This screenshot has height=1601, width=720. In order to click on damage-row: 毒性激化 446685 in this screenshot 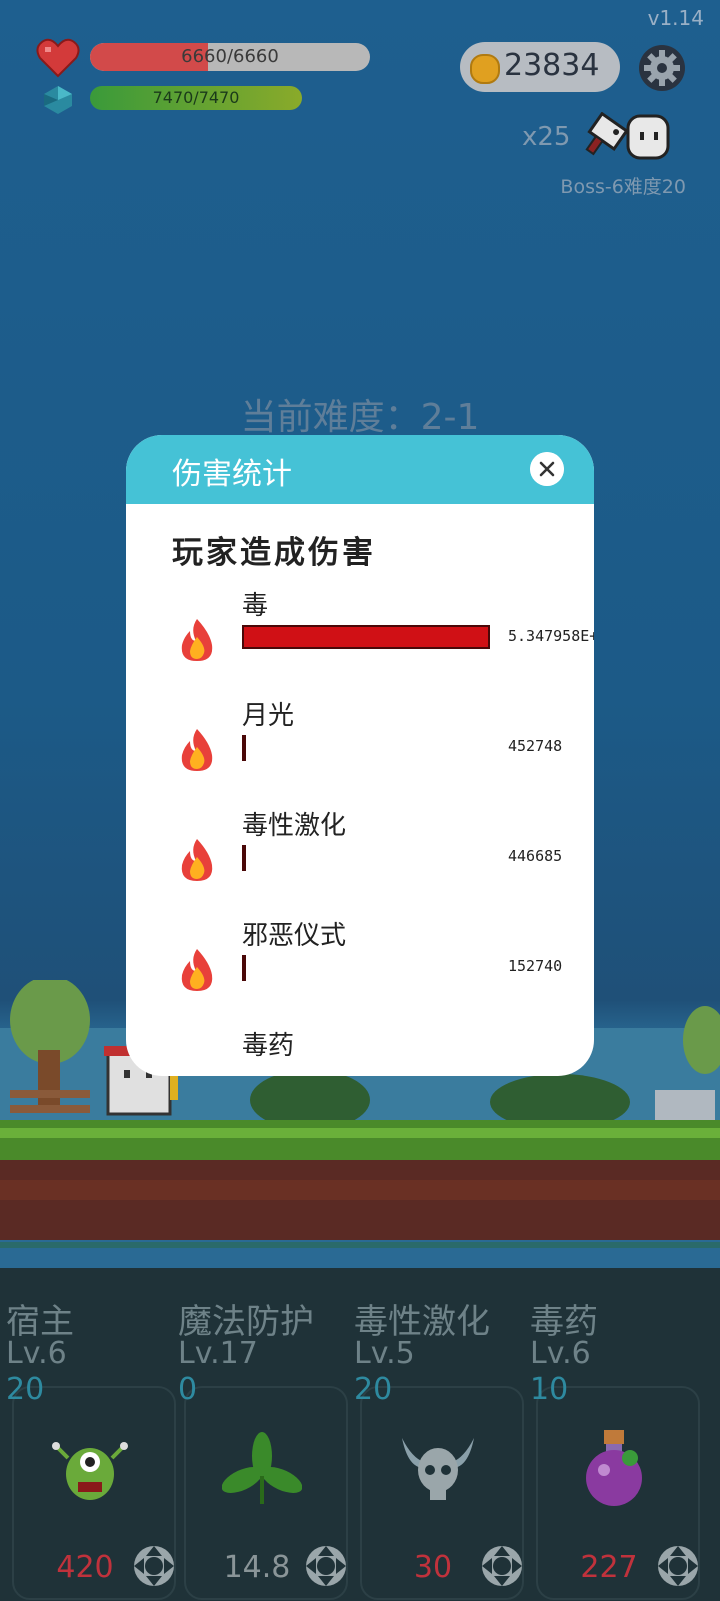, I will do `click(360, 861)`.